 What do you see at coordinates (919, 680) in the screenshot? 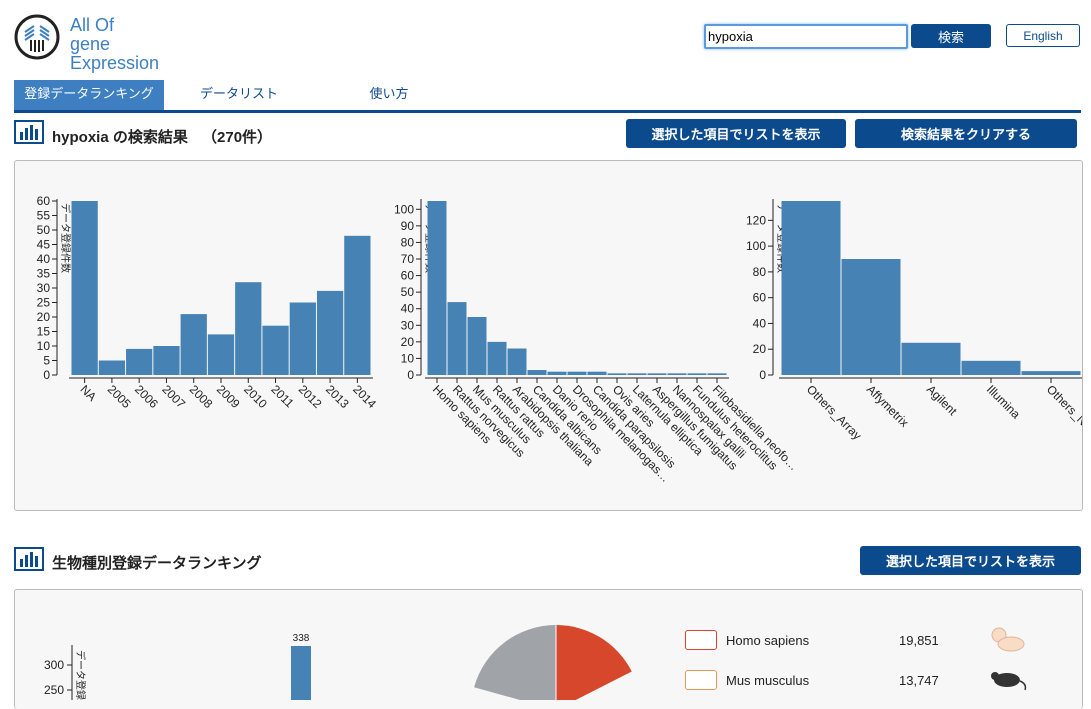
I see `legend-count: 13,747` at bounding box center [919, 680].